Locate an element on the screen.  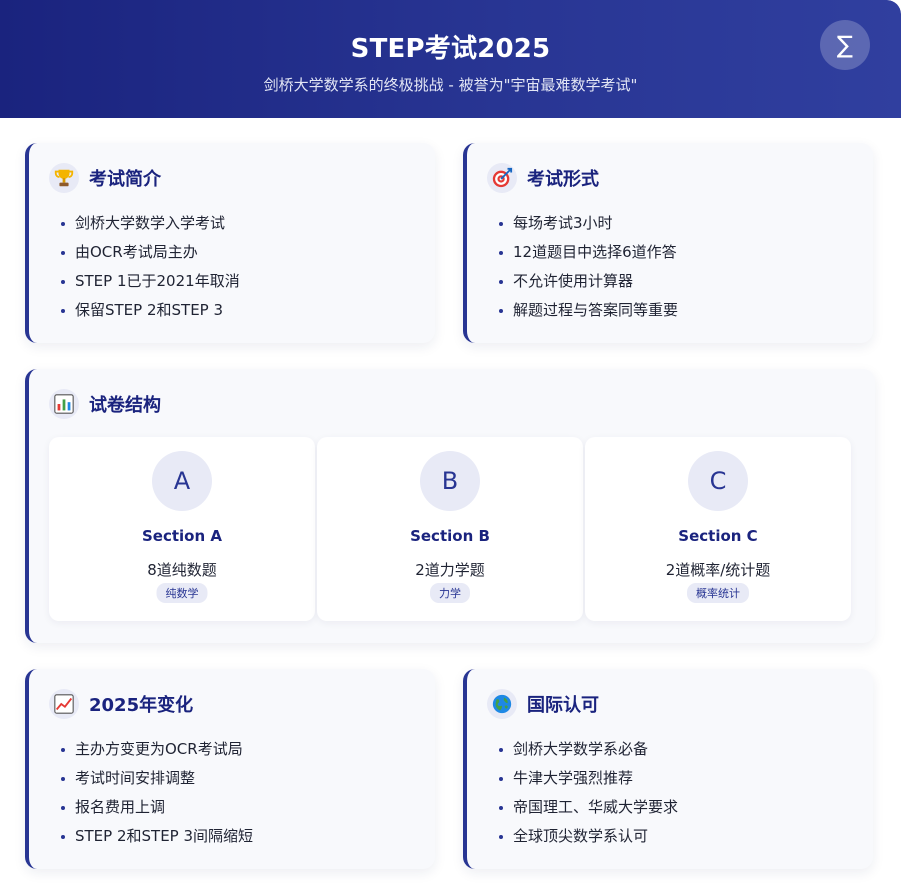
section-description: 8道纯数题 is located at coordinates (182, 570).